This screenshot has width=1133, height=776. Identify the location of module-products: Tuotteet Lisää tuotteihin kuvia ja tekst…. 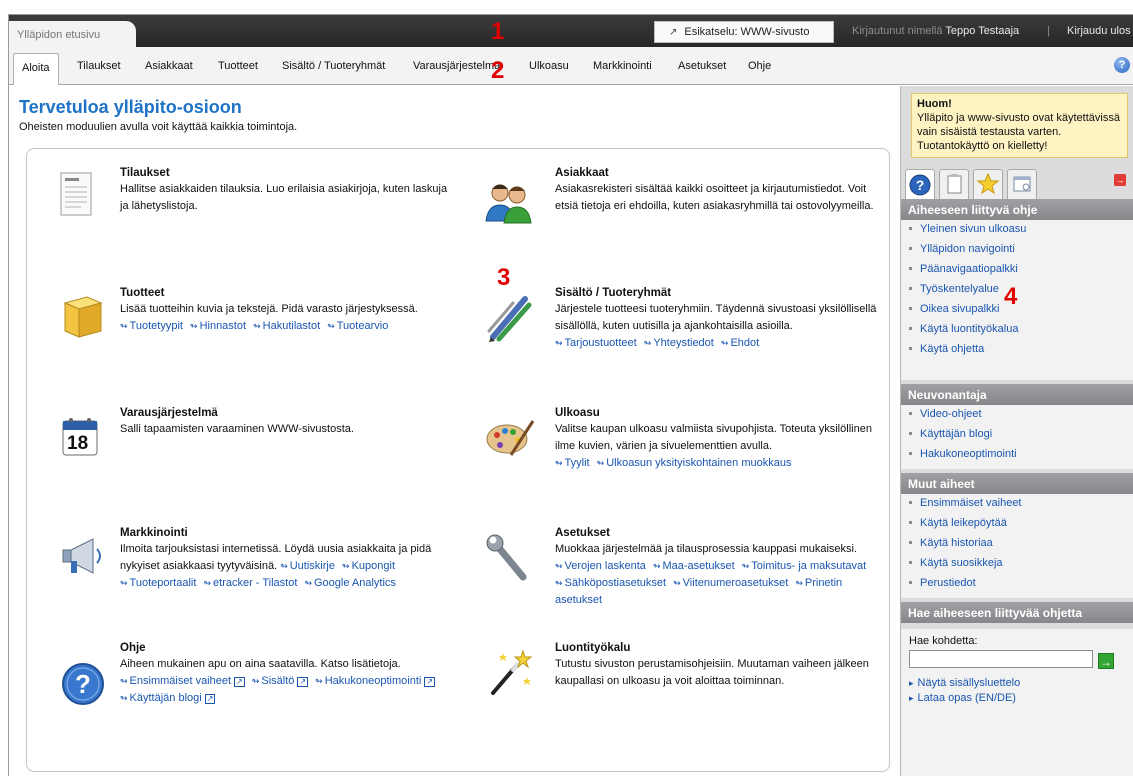
(287, 311).